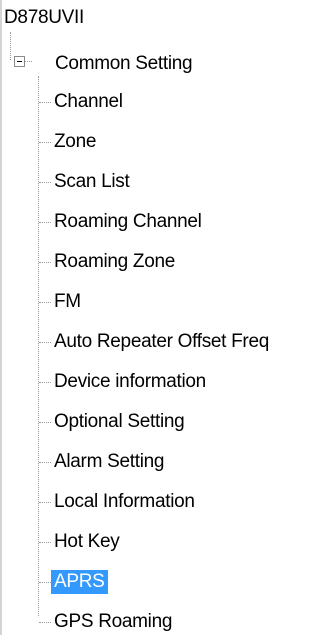  What do you see at coordinates (124, 502) in the screenshot?
I see `tree-node-local-information: Local Information` at bounding box center [124, 502].